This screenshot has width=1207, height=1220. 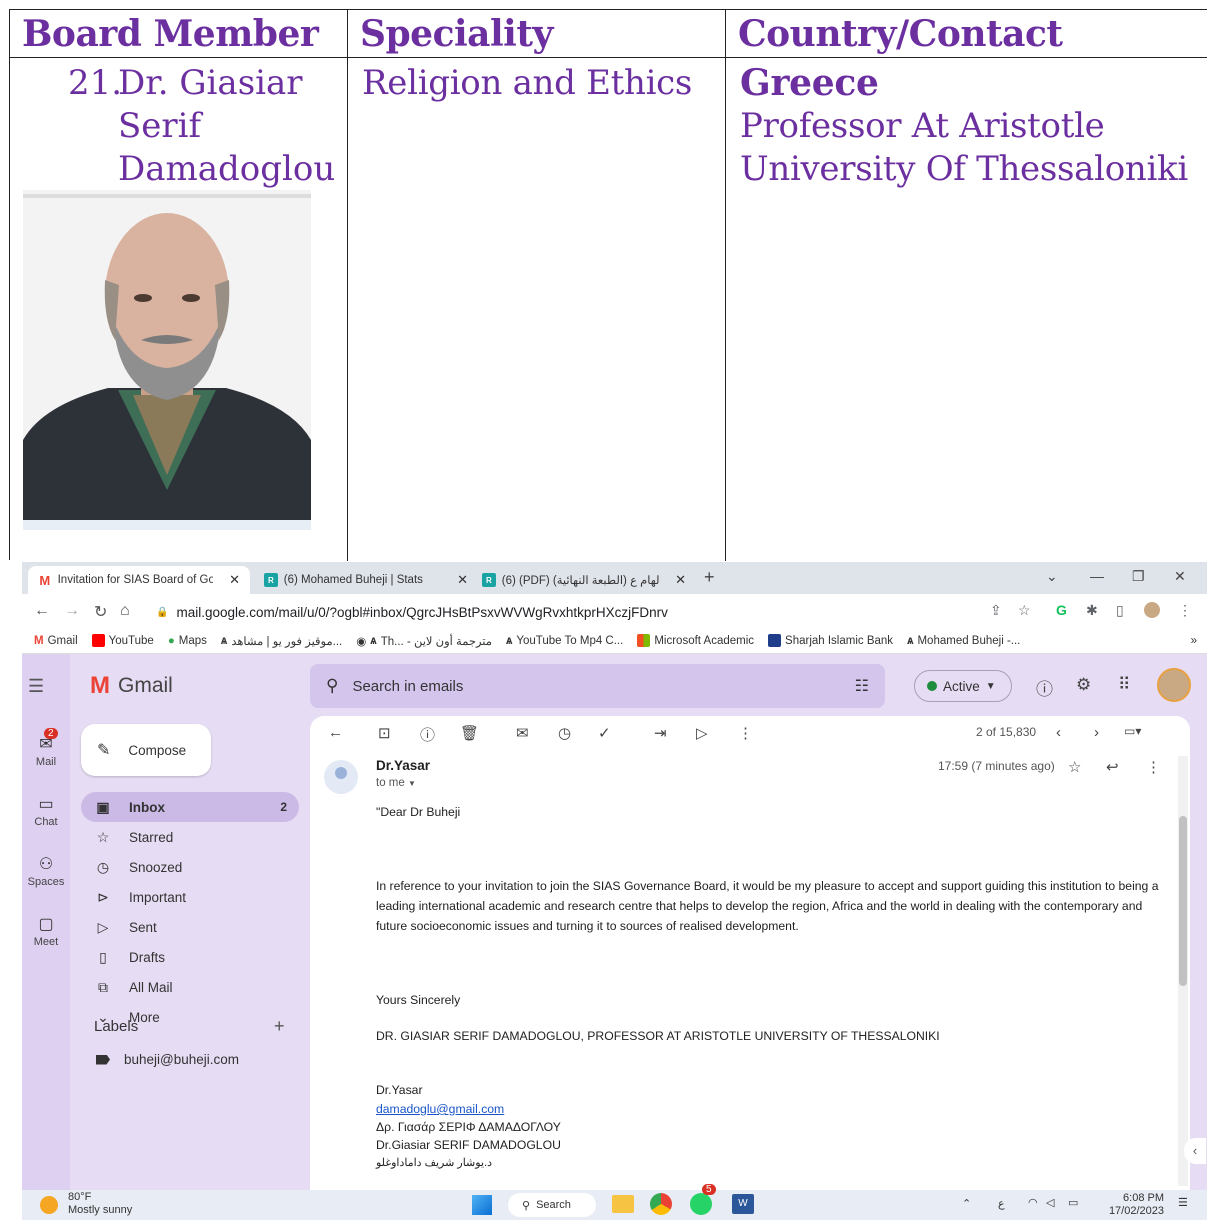 I want to click on file-explorer-icon, so click(x=623, y=1204).